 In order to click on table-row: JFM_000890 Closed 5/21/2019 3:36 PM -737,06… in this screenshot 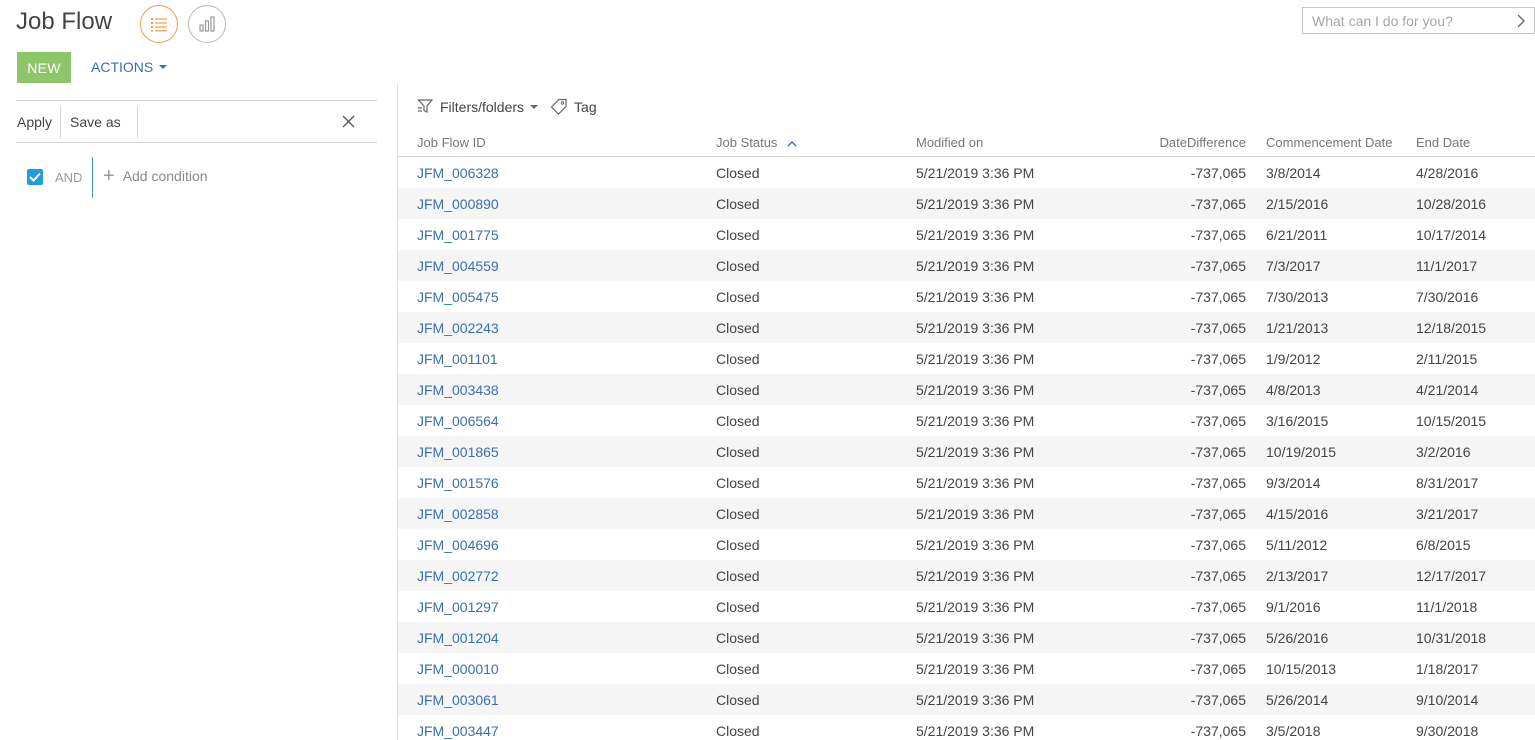, I will do `click(966, 203)`.